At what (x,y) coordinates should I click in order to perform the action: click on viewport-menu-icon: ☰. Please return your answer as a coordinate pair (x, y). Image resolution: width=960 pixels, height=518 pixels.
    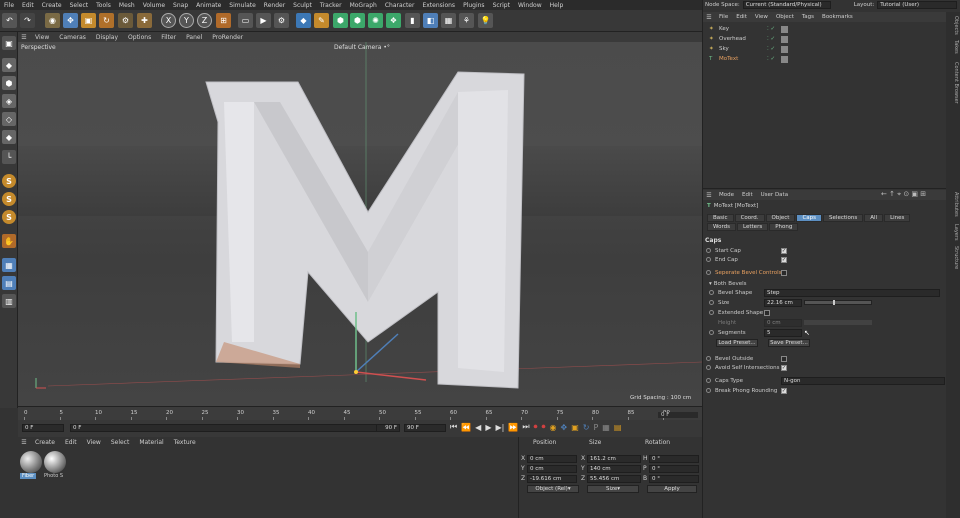
    Looking at the image, I should click on (24, 37).